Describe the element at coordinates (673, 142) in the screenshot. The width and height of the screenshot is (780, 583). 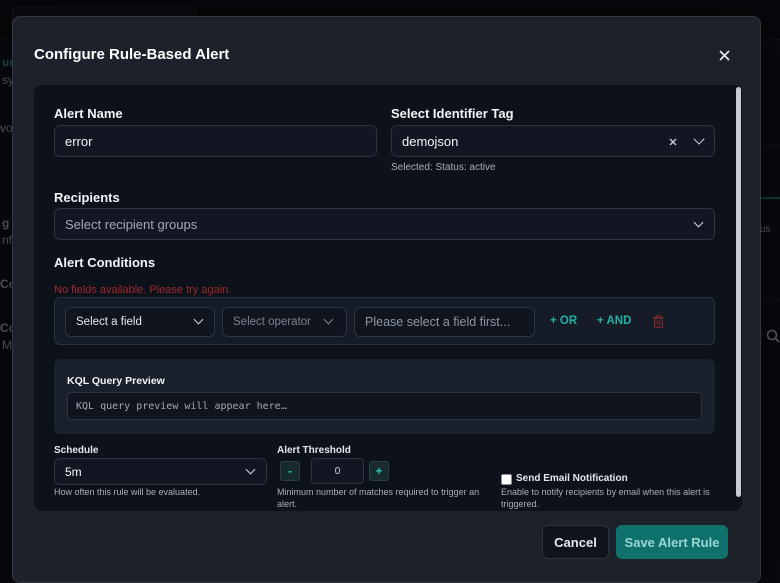
I see `clear-selection-icon` at that location.